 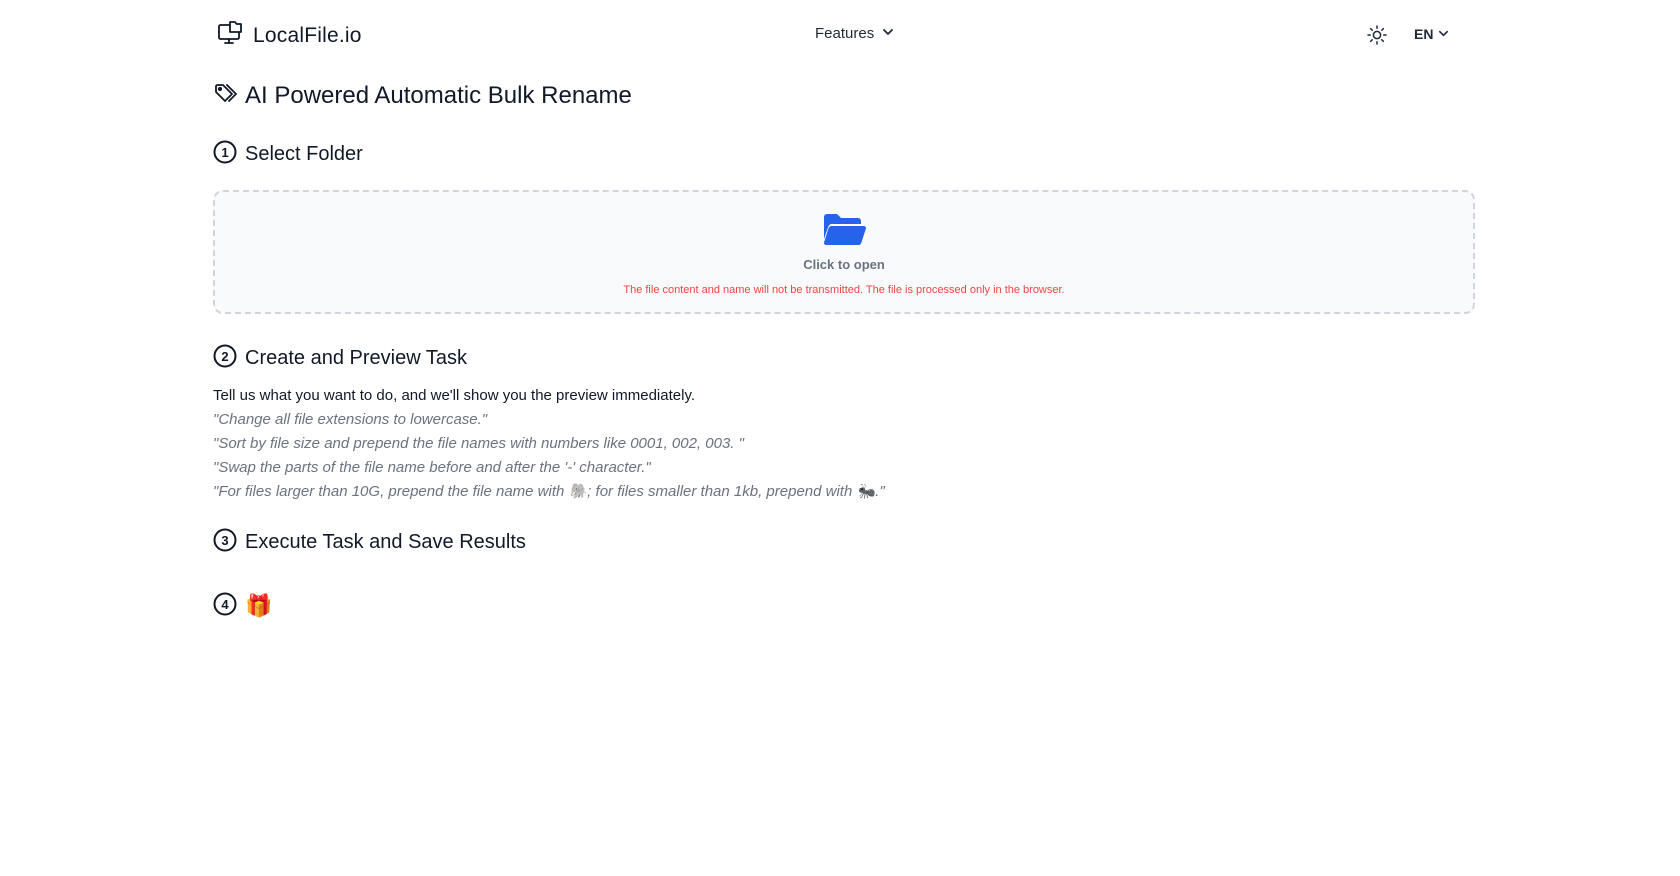 I want to click on step-number-1-icon: 1, so click(x=225, y=154).